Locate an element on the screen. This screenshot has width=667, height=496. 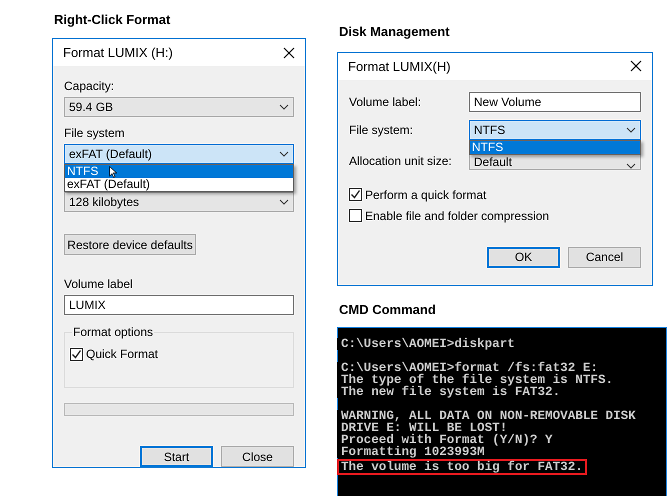
dialog-button: Cancel is located at coordinates (604, 257).